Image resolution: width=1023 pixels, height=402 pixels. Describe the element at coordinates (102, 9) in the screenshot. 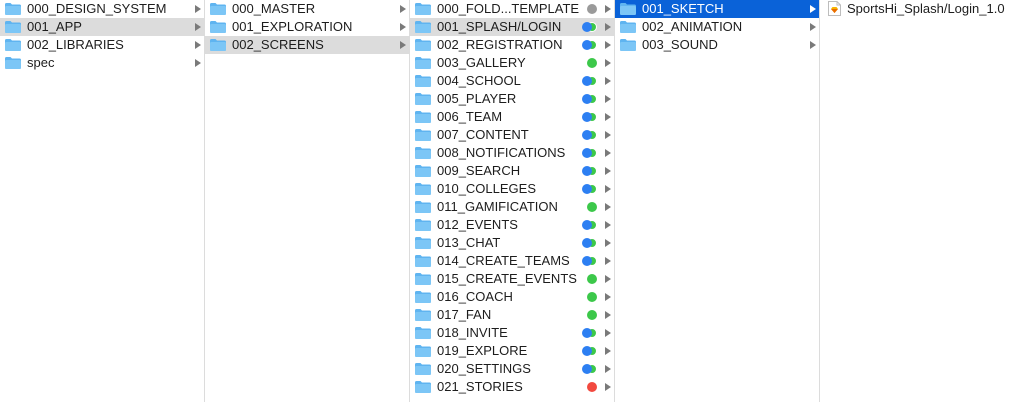

I see `folder-row-design-system: 000_DESIGN_SYSTEM` at that location.